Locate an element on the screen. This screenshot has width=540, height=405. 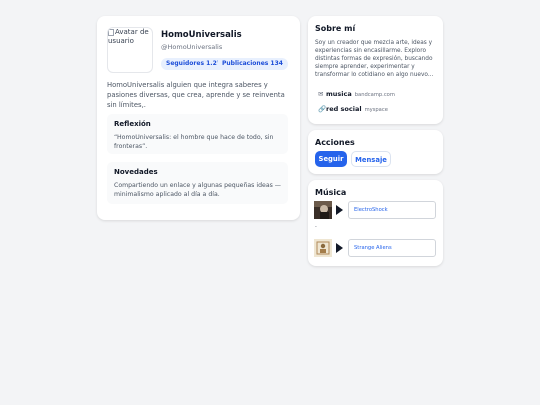
actions-title: Acciones is located at coordinates (335, 142).